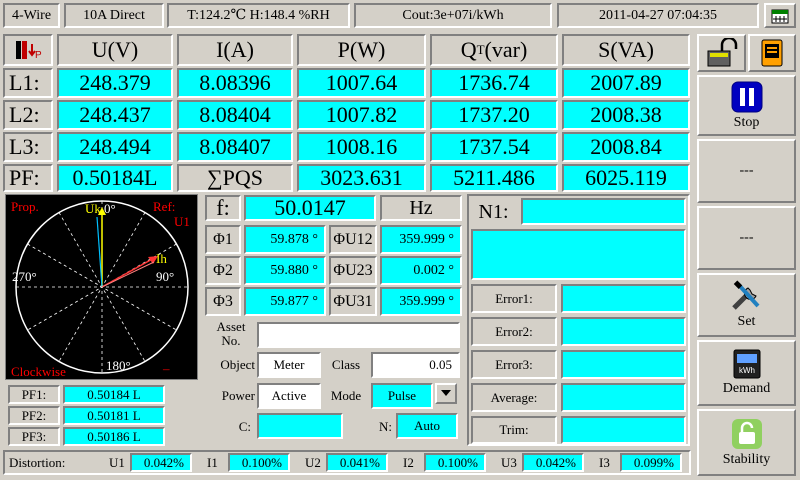 This screenshot has width=800, height=480. Describe the element at coordinates (235, 50) in the screenshot. I see `col-header-current: I(A)` at that location.